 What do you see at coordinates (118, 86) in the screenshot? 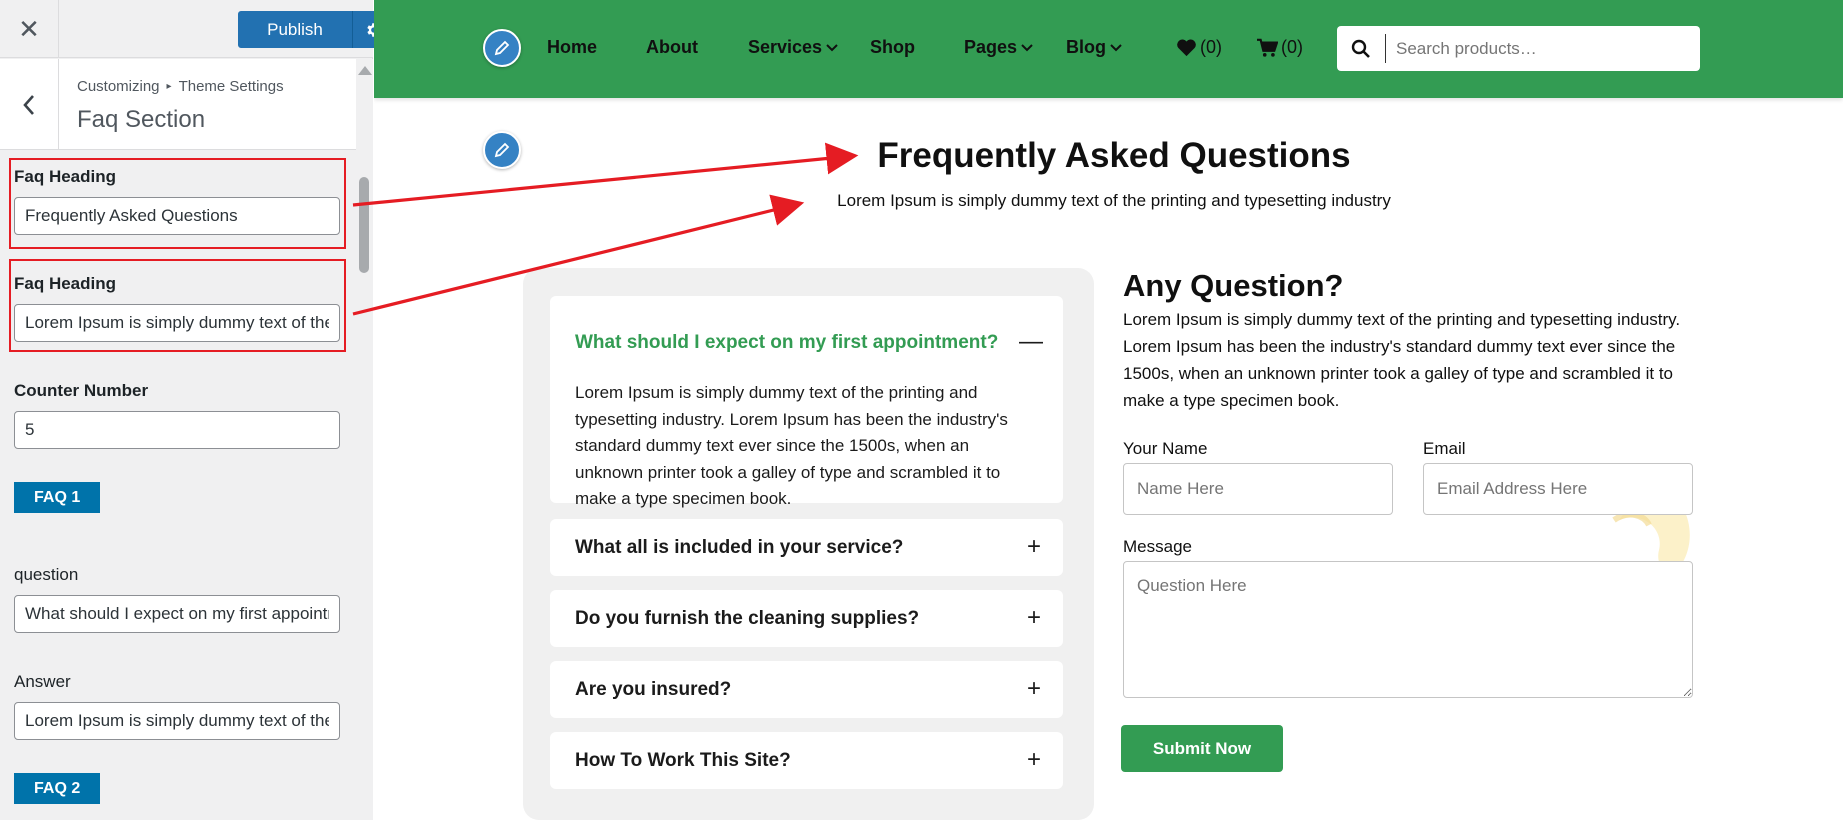
I see `breadcrumb-root: Customizing` at bounding box center [118, 86].